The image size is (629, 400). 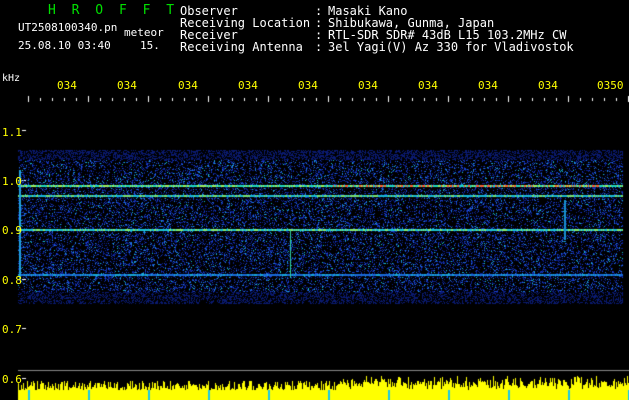 I want to click on count-label: 15., so click(x=150, y=45).